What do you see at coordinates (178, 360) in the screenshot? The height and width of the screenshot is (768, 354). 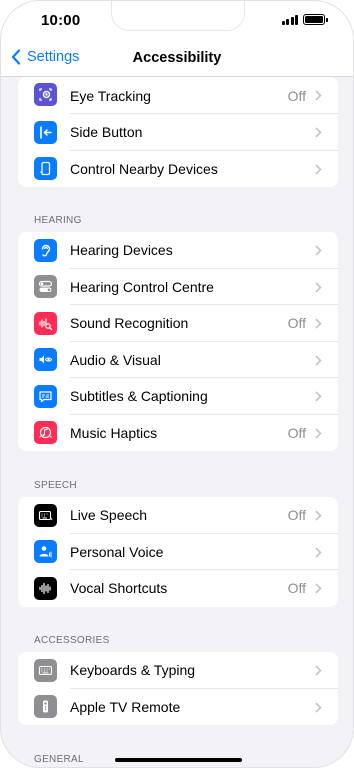 I see `row-audio-visual: Audio & Visual` at bounding box center [178, 360].